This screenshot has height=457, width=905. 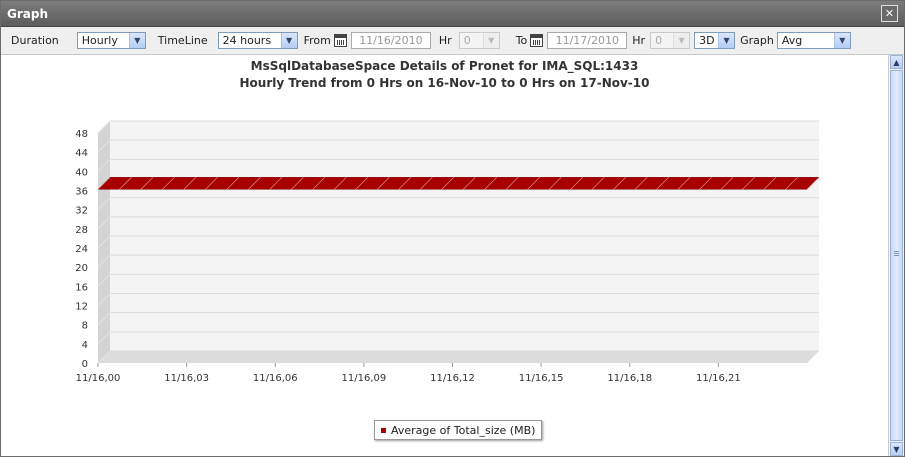 I want to click on from-date-field: 11/16/2010, so click(x=390, y=40).